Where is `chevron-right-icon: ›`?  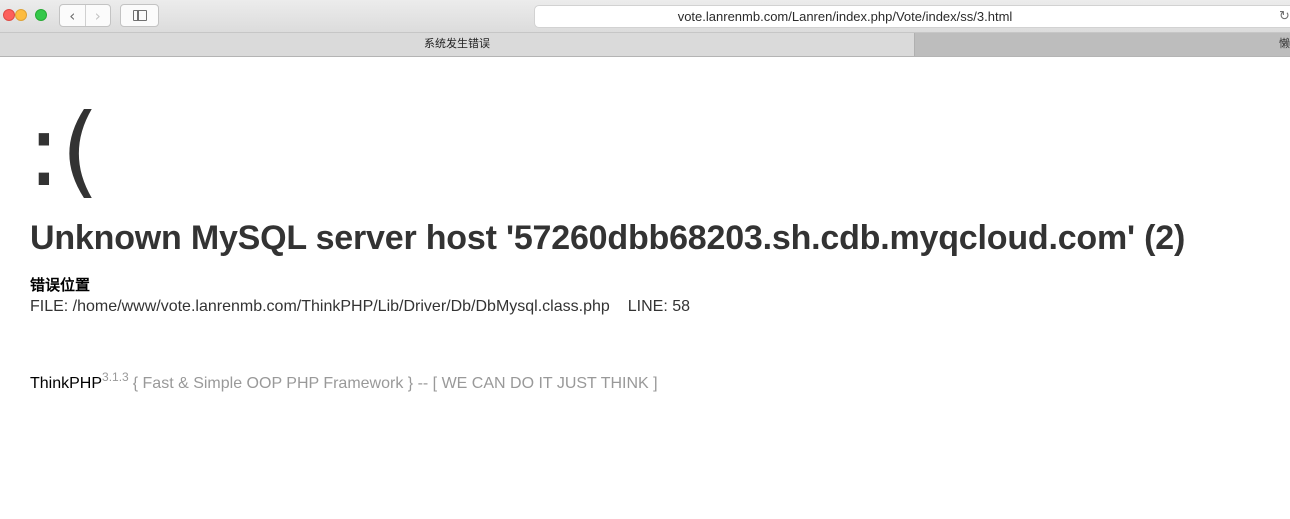
chevron-right-icon: › is located at coordinates (97, 15).